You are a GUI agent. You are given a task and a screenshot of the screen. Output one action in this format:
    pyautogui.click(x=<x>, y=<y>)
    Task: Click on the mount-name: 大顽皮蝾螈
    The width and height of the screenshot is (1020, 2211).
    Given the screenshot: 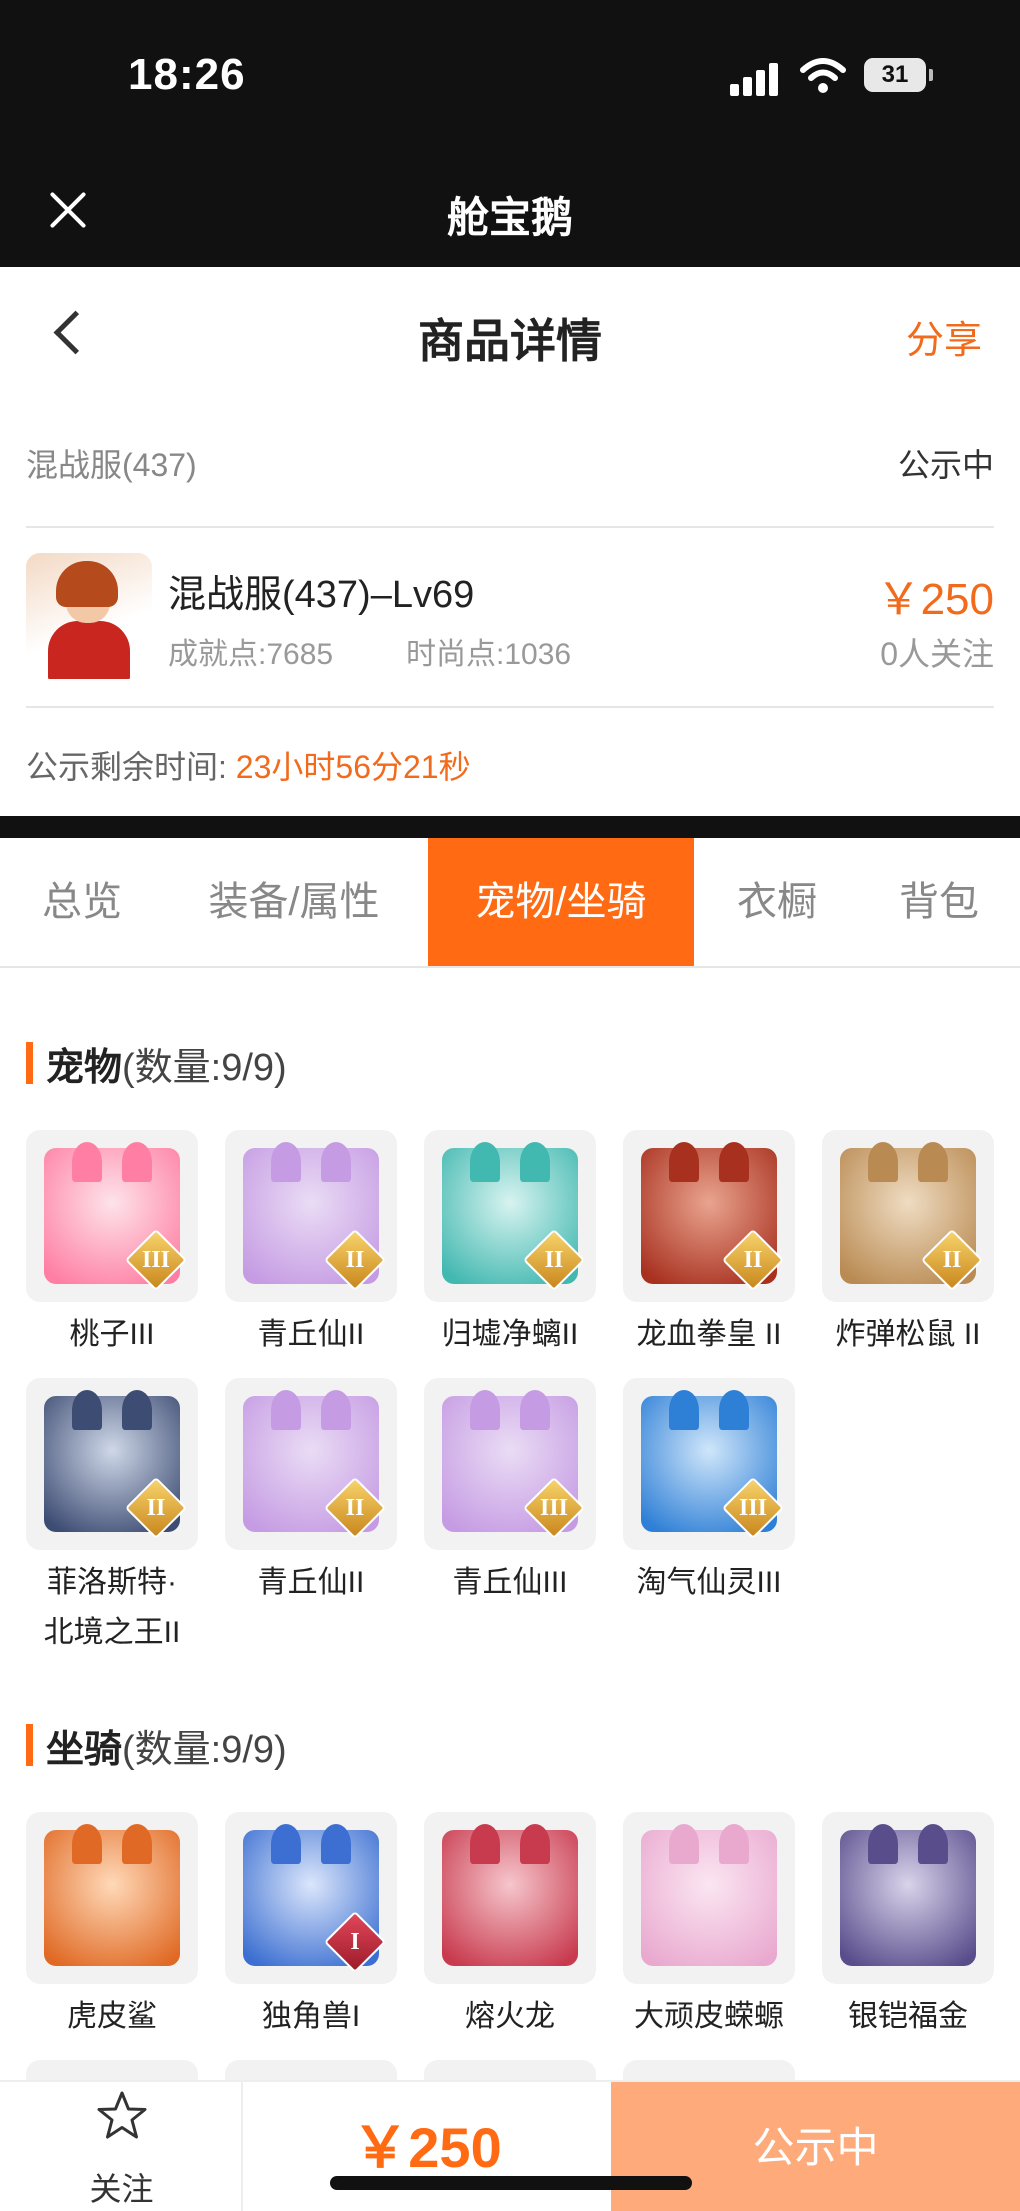 What is the action you would take?
    pyautogui.click(x=709, y=2016)
    